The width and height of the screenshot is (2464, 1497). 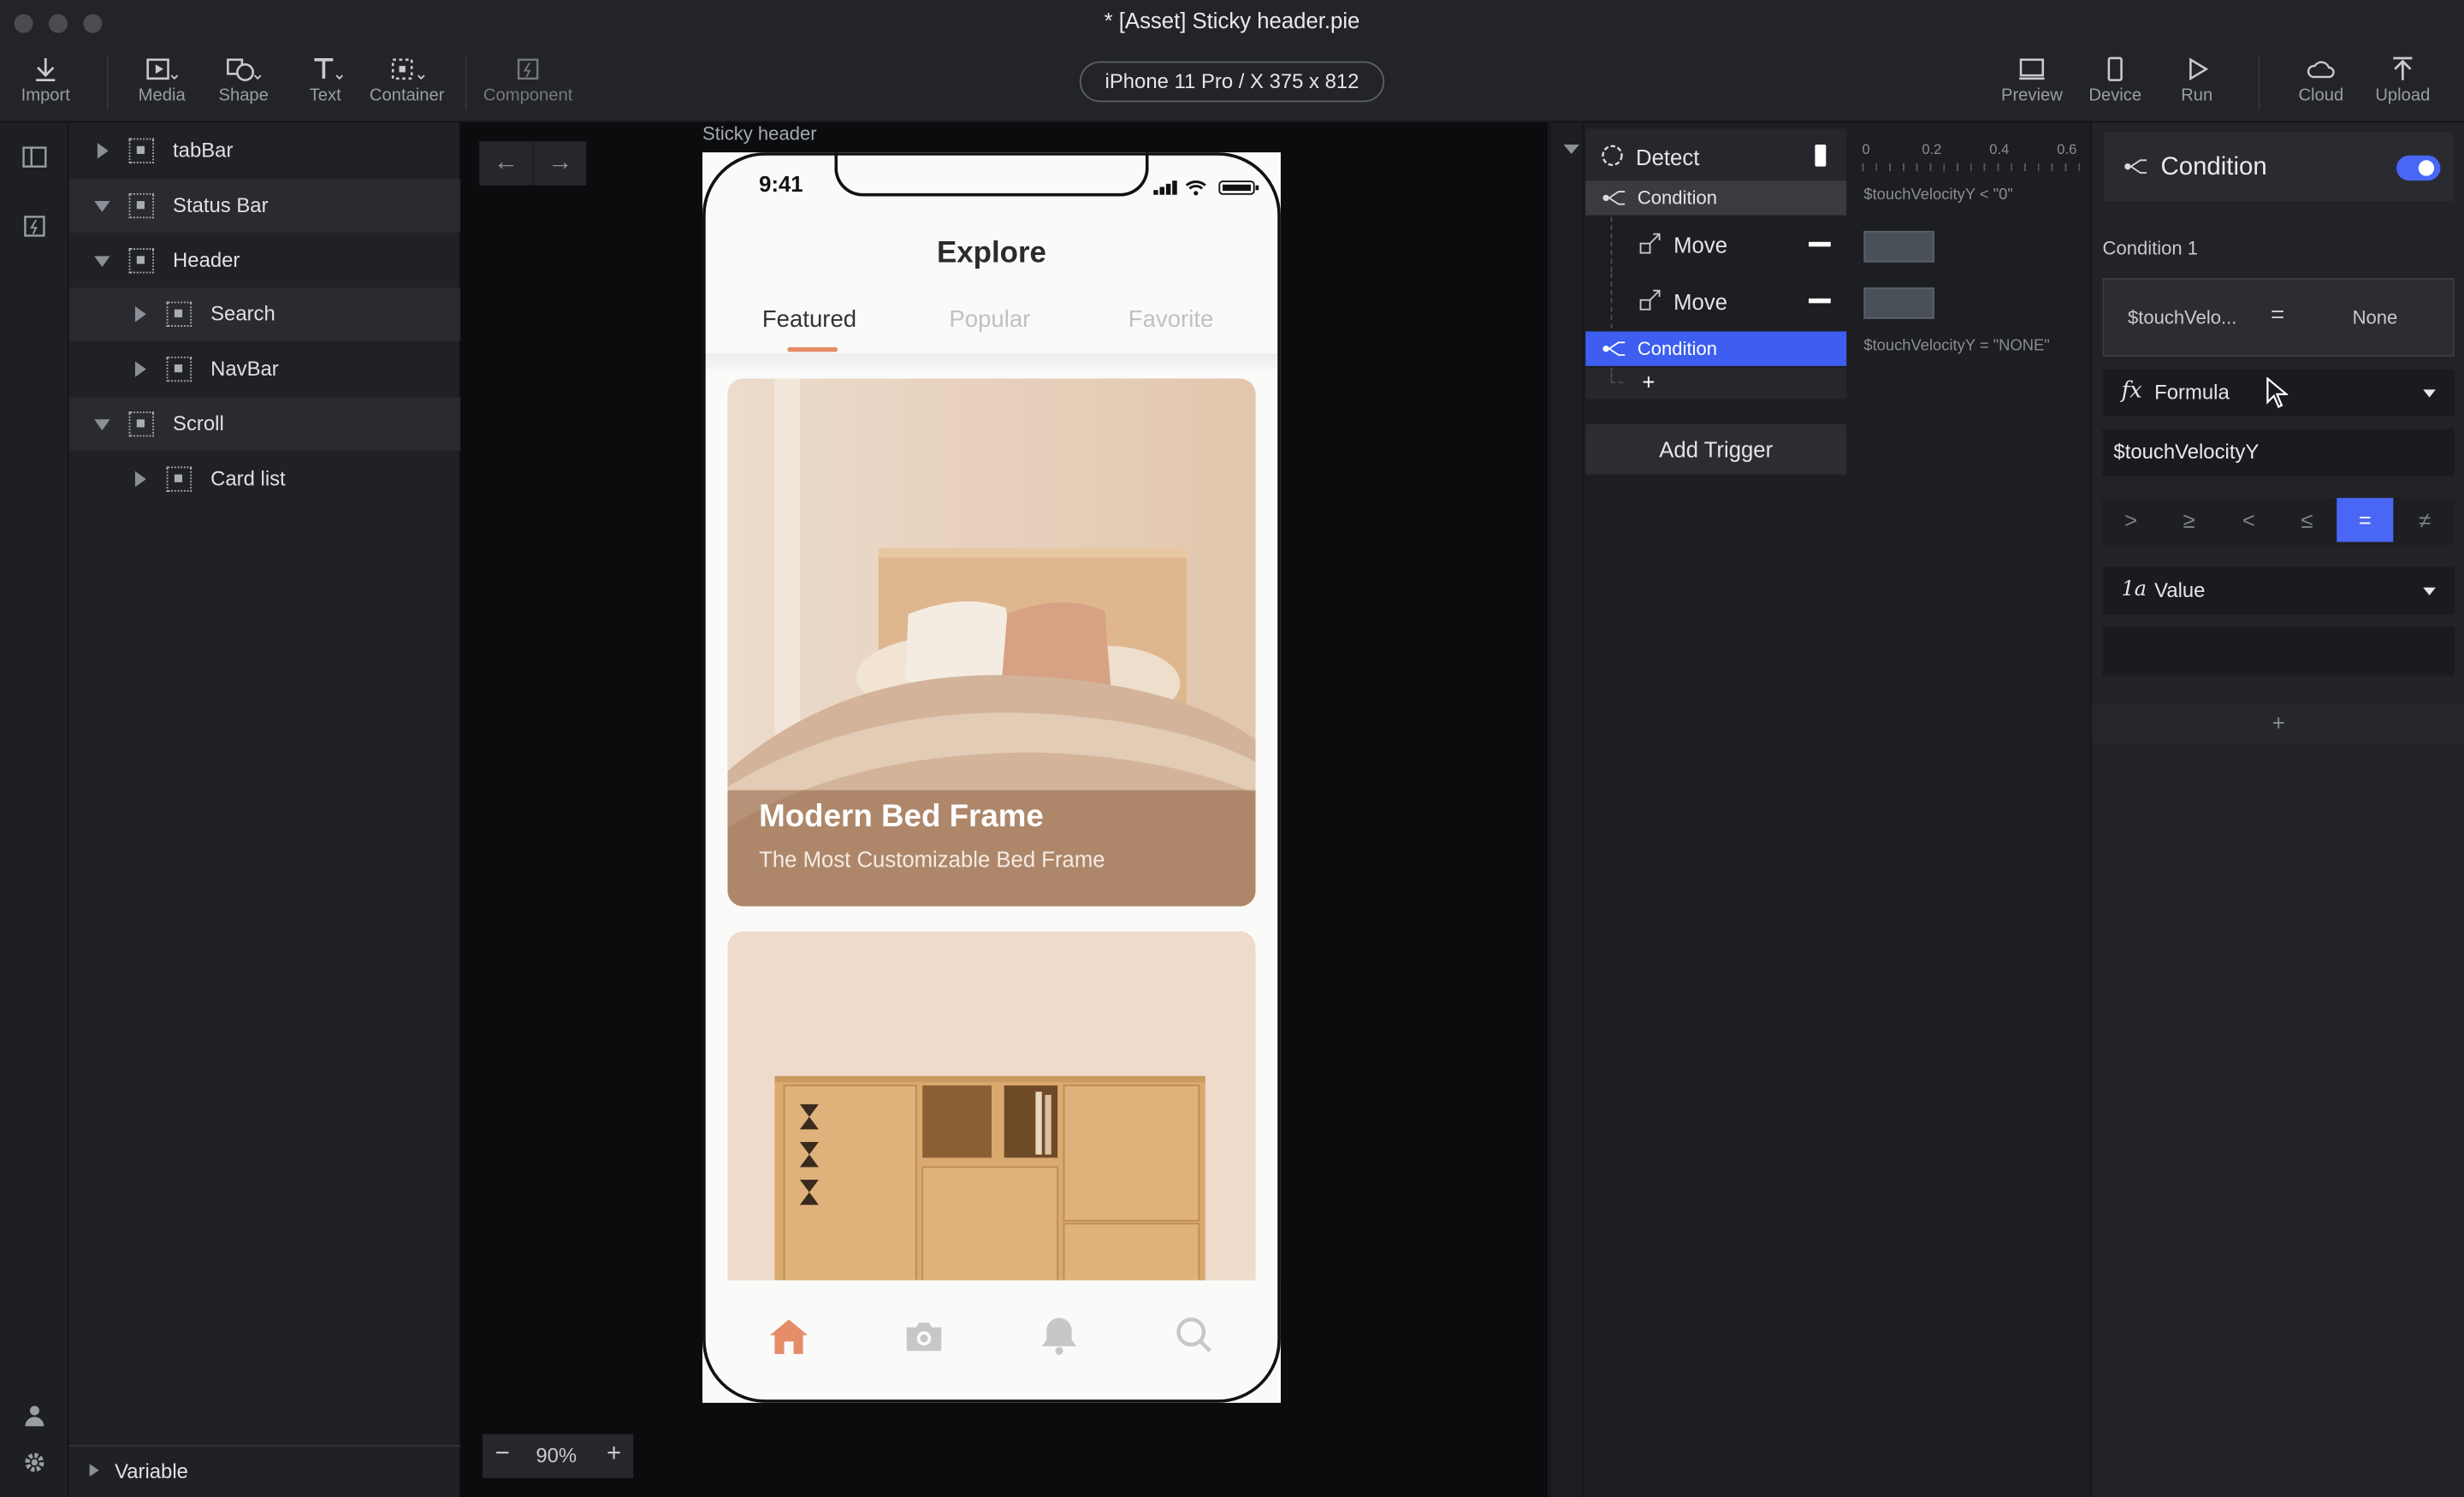 I want to click on cloud-icon, so click(x=2321, y=70).